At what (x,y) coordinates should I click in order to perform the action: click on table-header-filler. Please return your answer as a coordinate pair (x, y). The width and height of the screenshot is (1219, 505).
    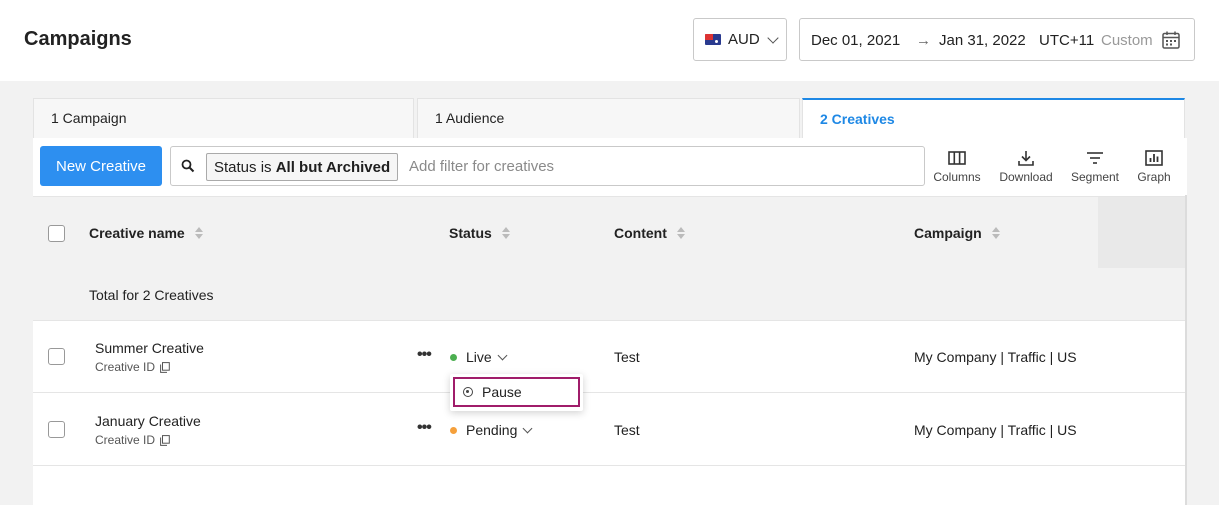
    Looking at the image, I should click on (1142, 233).